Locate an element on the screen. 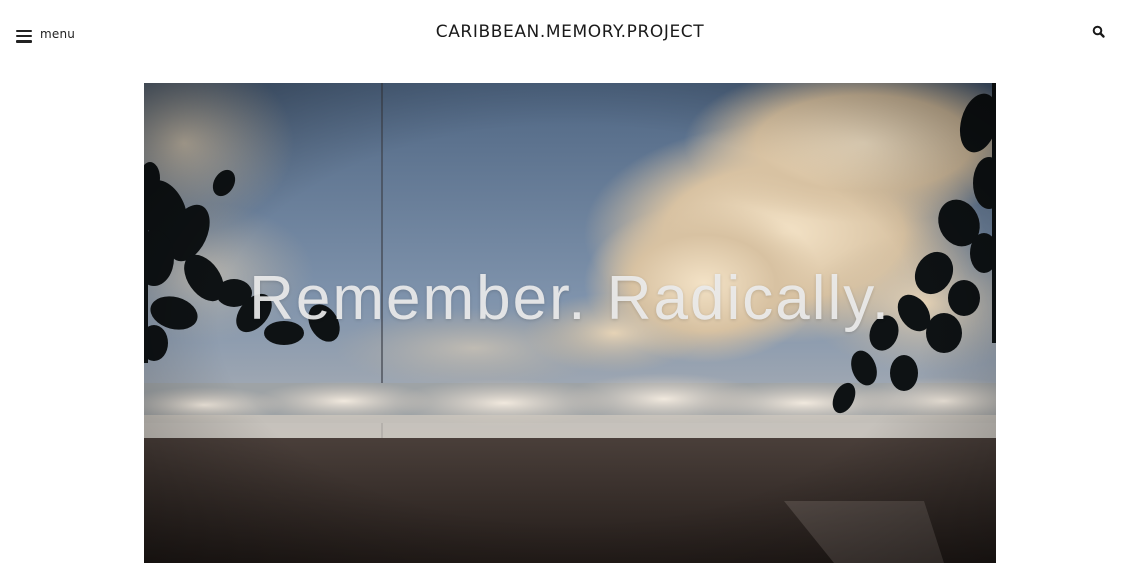  search-icon is located at coordinates (1098, 31).